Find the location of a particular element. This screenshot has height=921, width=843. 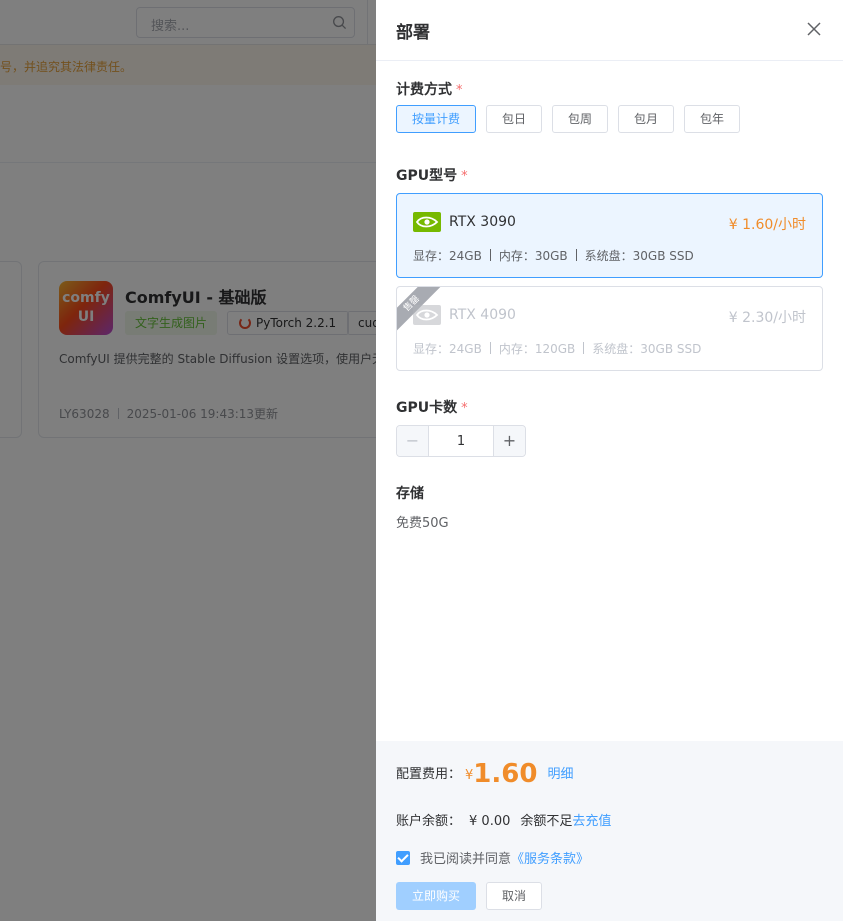

recharge-link: 去充值 is located at coordinates (591, 821).